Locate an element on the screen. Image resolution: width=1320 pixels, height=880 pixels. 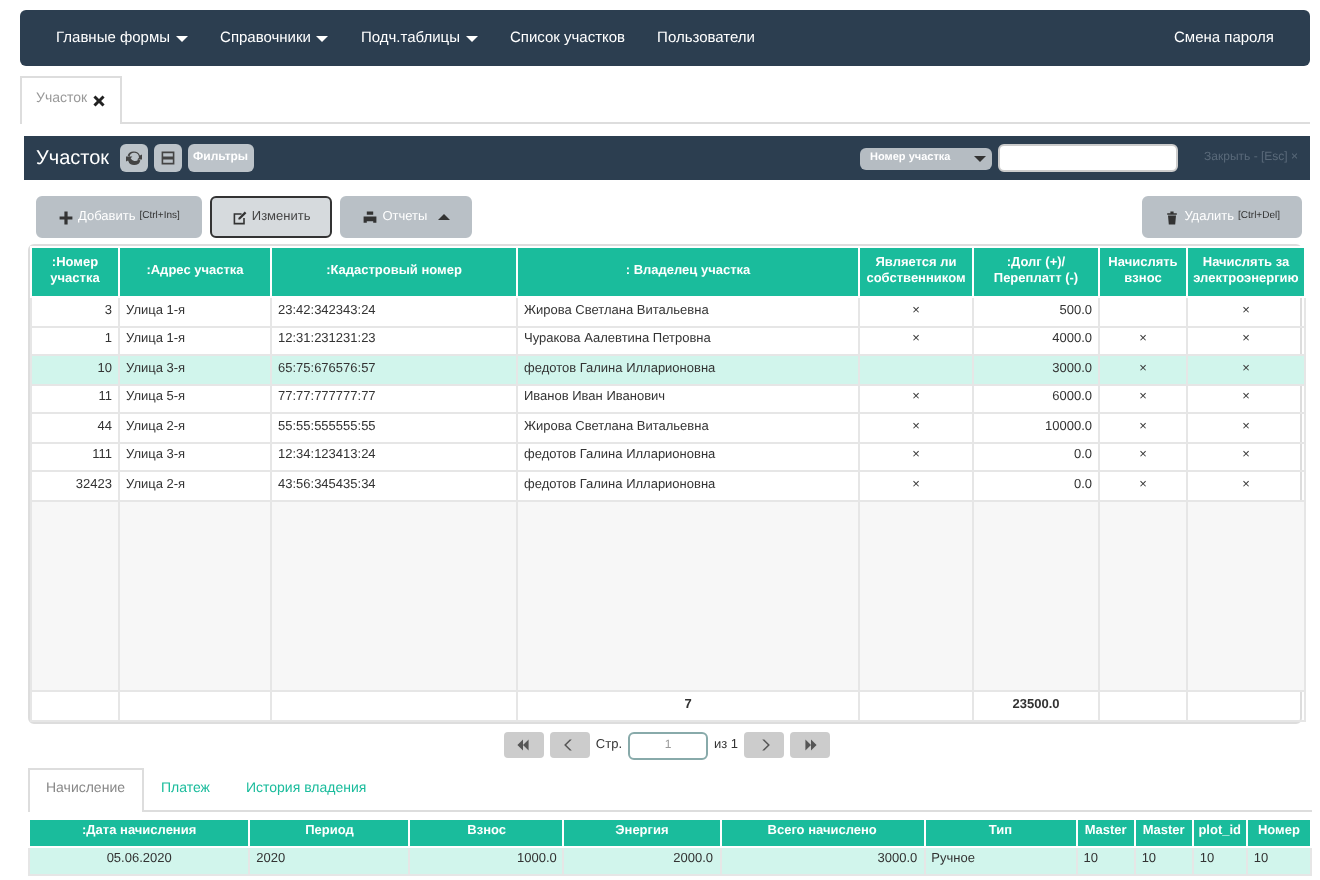
caret-icon is located at coordinates (980, 158).